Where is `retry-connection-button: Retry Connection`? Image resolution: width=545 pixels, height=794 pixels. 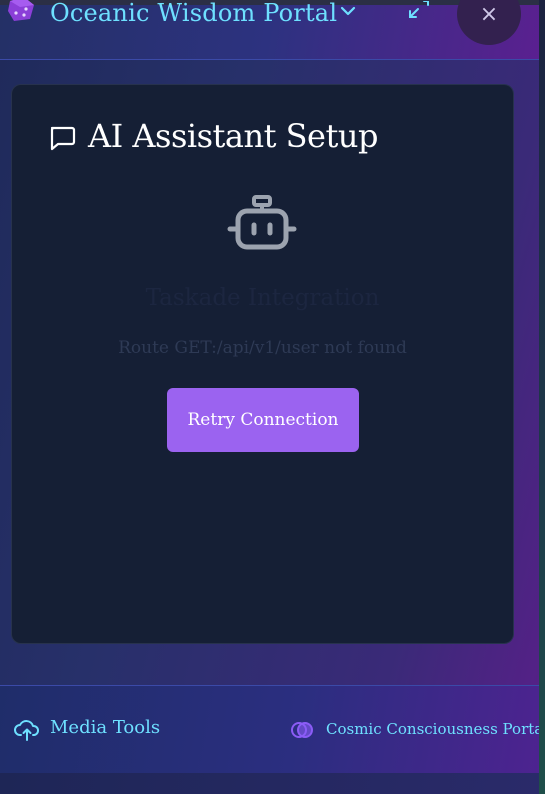
retry-connection-button: Retry Connection is located at coordinates (263, 420).